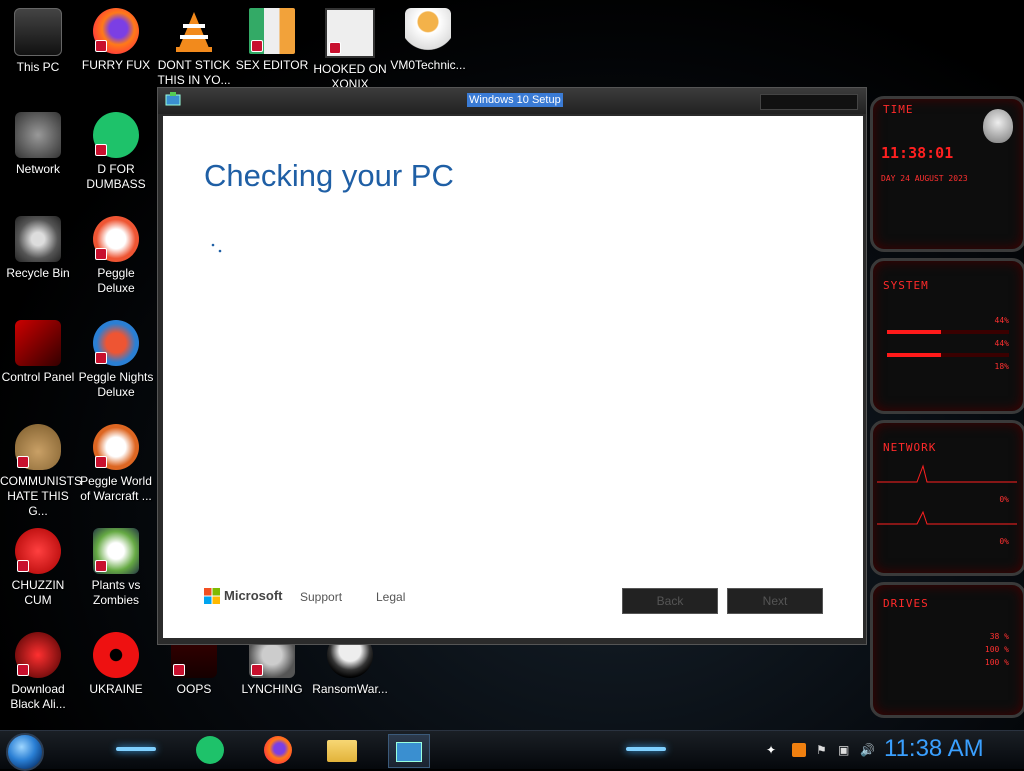  What do you see at coordinates (116, 551) in the screenshot?
I see `plants-vs-zombies-icon` at bounding box center [116, 551].